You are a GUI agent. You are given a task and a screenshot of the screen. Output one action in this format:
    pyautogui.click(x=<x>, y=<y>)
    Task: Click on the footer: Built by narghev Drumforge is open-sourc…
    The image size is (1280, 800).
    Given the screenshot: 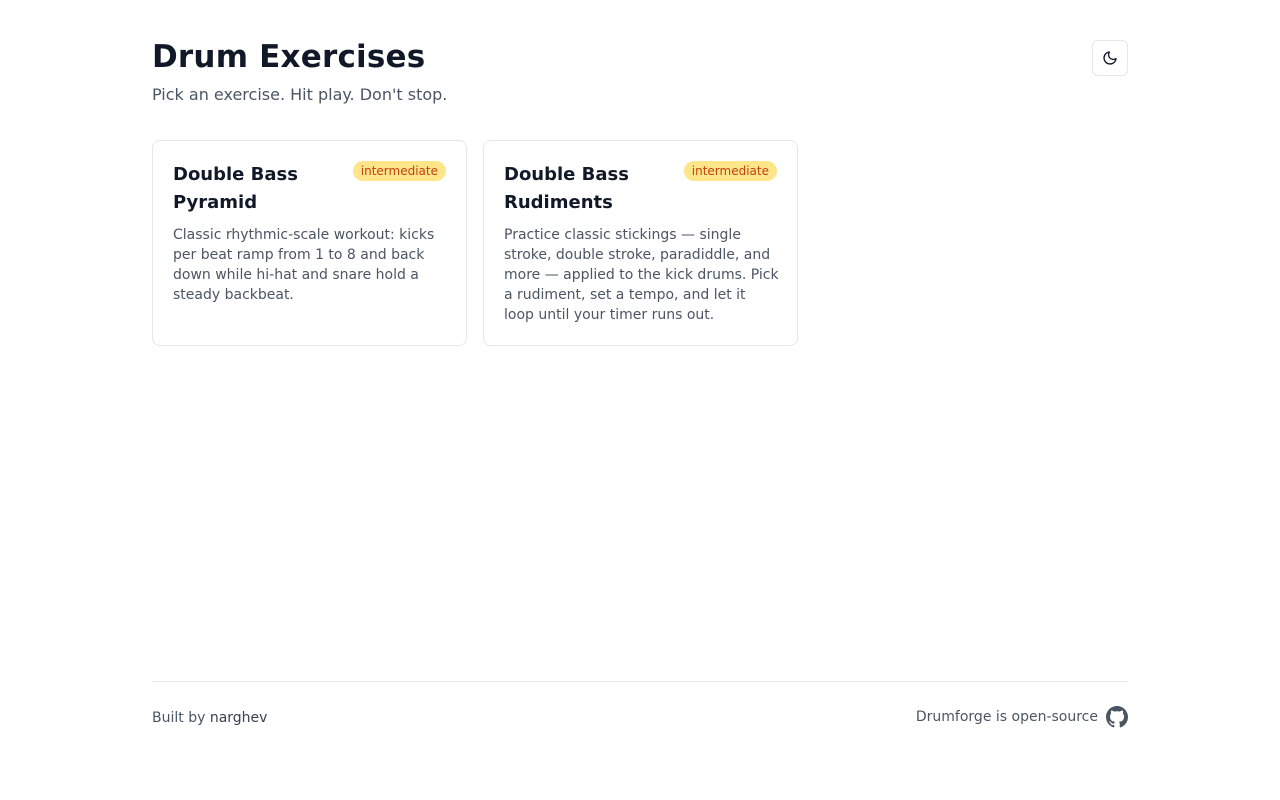 What is the action you would take?
    pyautogui.click(x=640, y=716)
    